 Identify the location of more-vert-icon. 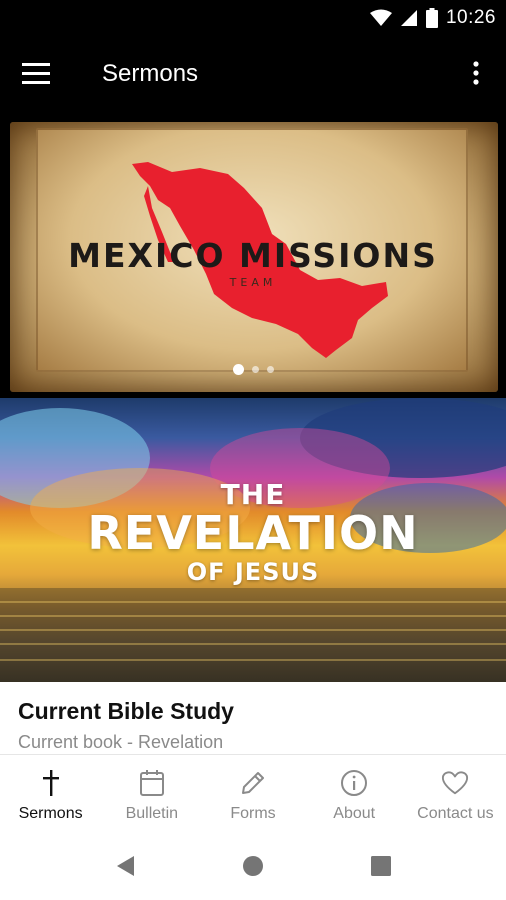
(476, 73).